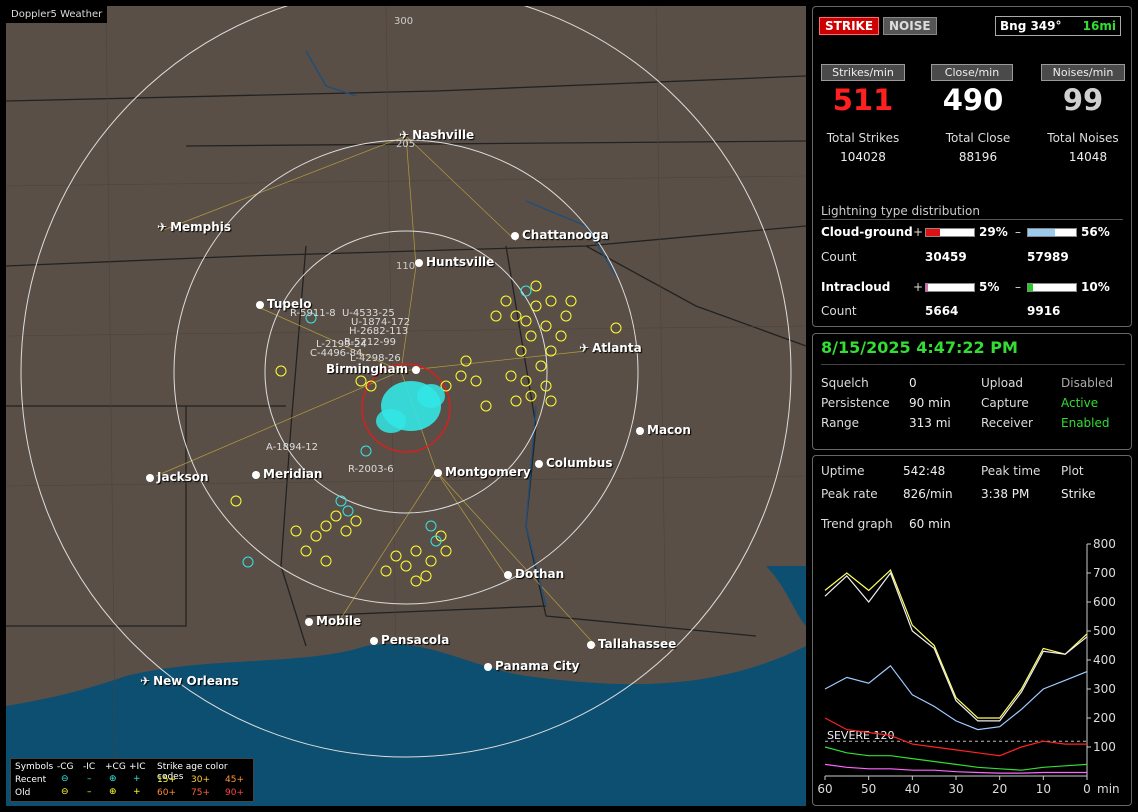 This screenshot has height=812, width=1138. What do you see at coordinates (972, 72) in the screenshot?
I see `close-per-min-button: Close/min` at bounding box center [972, 72].